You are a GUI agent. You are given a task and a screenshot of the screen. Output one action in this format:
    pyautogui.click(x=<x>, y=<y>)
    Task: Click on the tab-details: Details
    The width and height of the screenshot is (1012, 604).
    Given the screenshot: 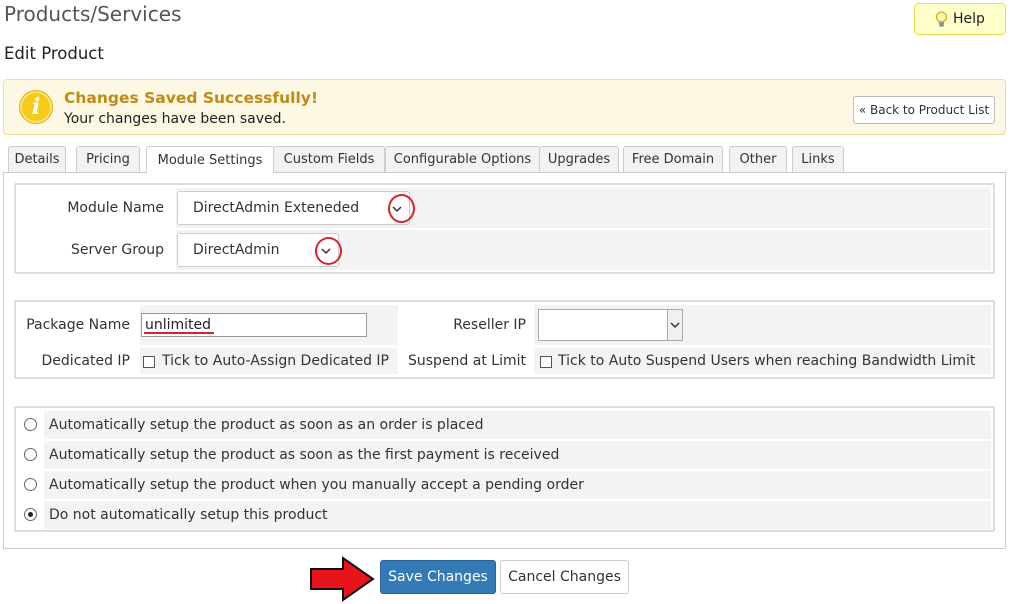 What is the action you would take?
    pyautogui.click(x=37, y=159)
    